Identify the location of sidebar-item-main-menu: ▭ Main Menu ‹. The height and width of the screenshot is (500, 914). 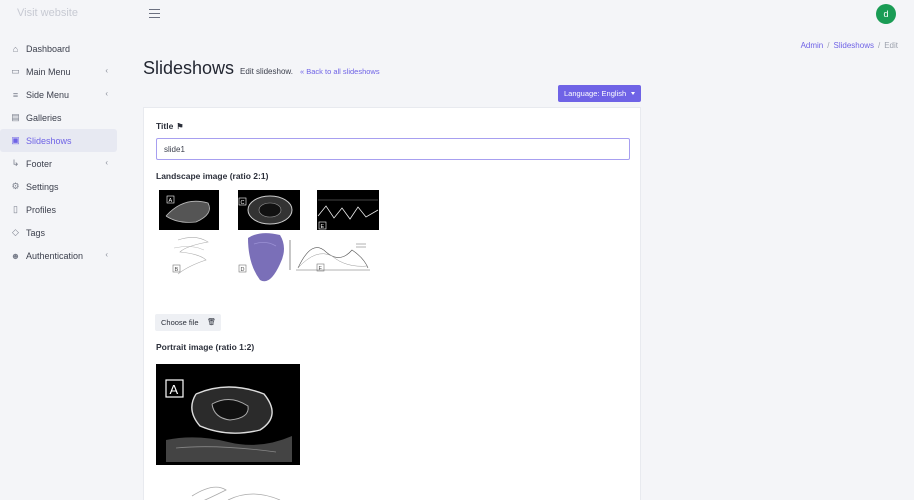
(58, 71).